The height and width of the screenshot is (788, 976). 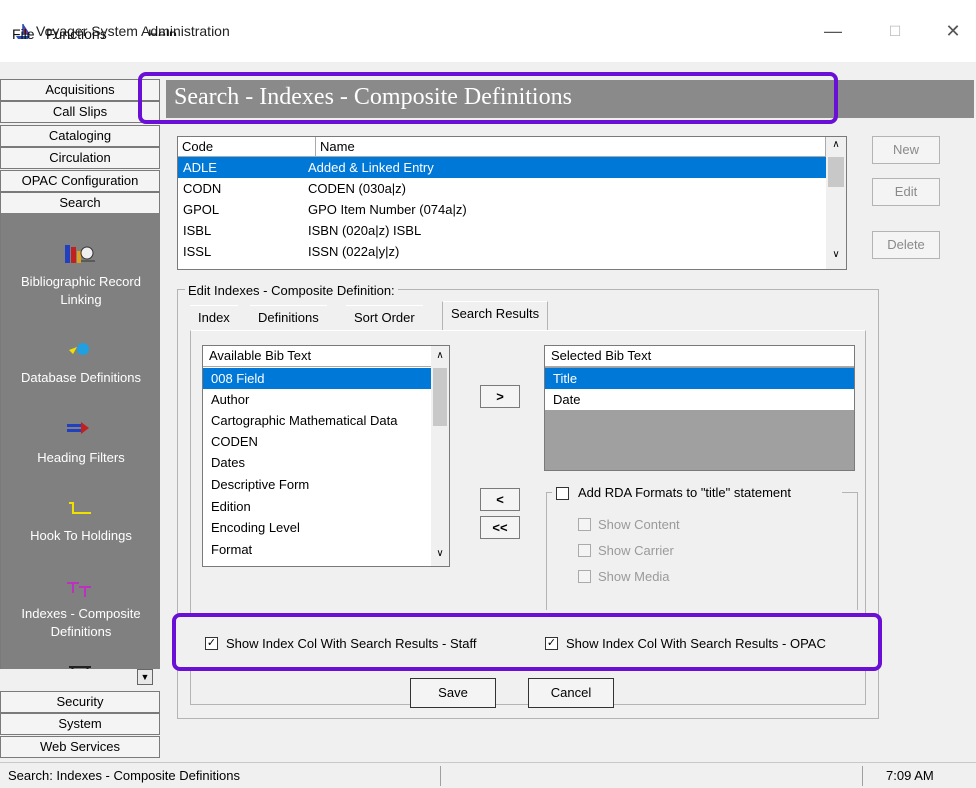 What do you see at coordinates (211, 643) in the screenshot?
I see `show-index-staff-checkbox: ✓` at bounding box center [211, 643].